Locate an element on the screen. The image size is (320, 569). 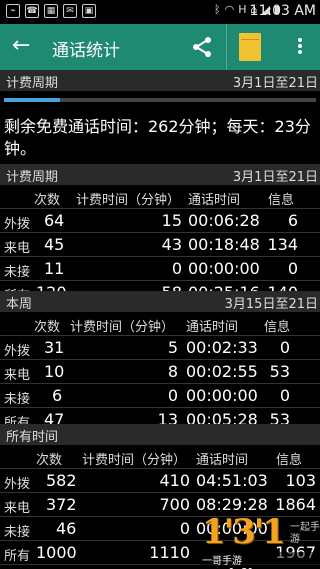
cell-count: 31 is located at coordinates (54, 347).